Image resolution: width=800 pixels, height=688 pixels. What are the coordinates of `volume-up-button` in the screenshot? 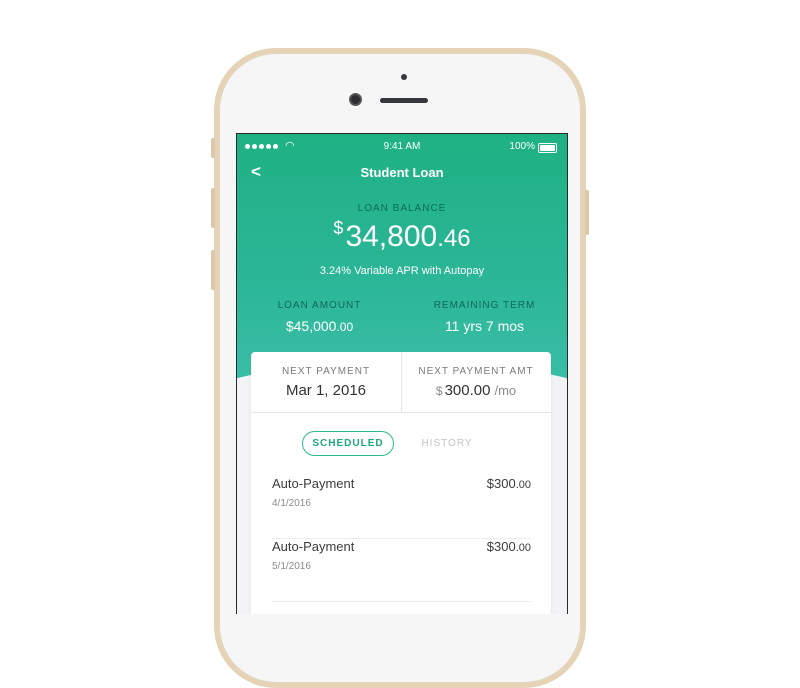 It's located at (213, 208).